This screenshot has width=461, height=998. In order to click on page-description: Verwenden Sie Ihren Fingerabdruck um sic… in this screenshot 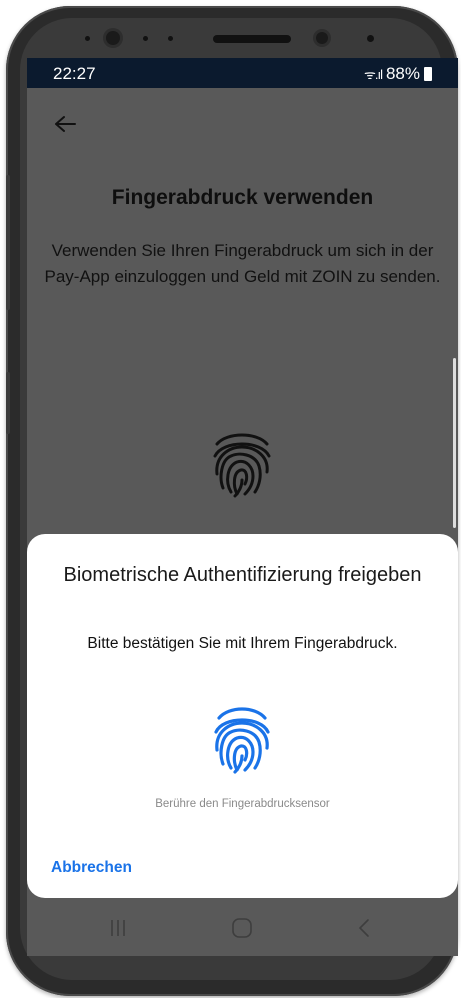, I will do `click(242, 263)`.